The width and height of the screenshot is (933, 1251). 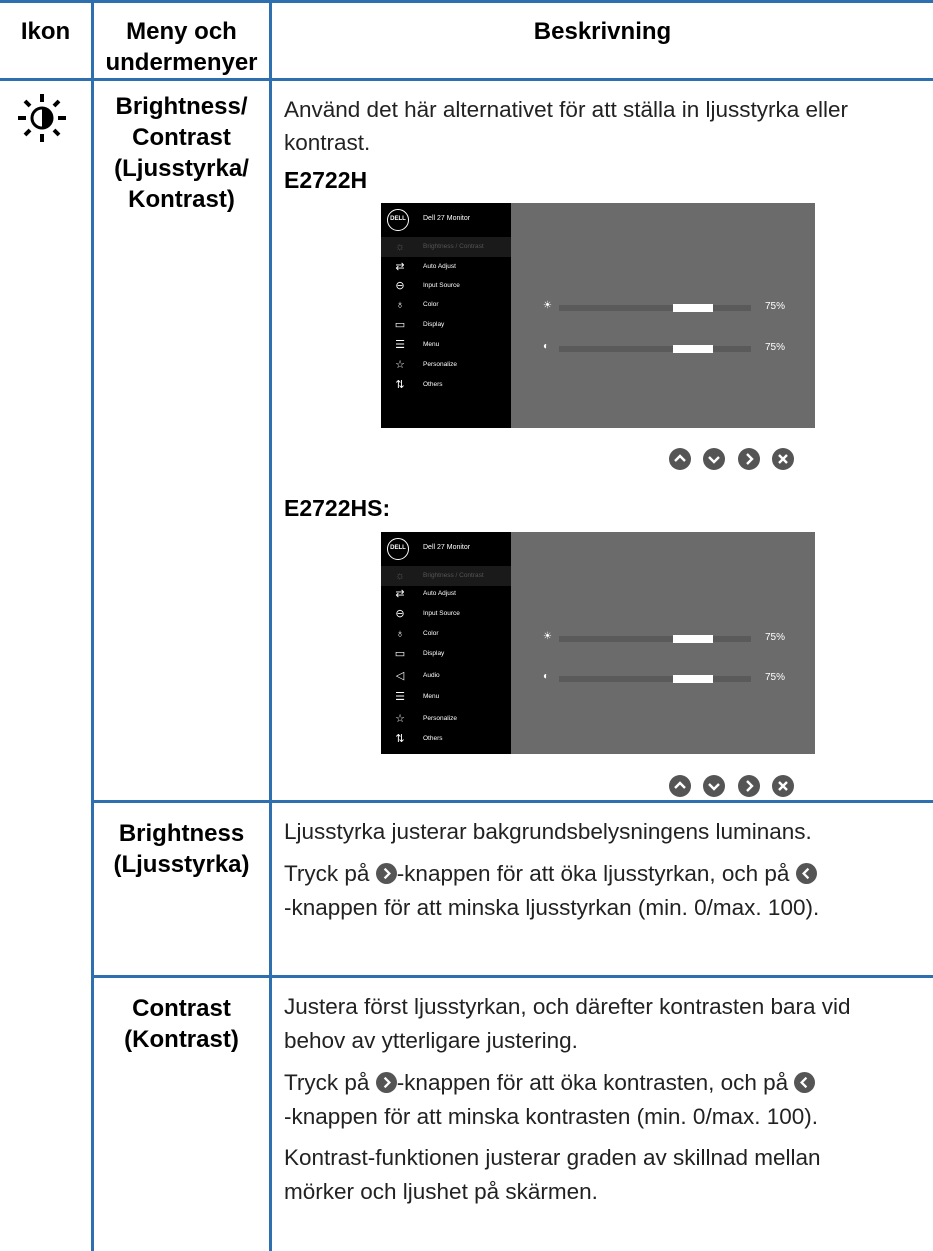 I want to click on header-menu-line2: undermenyer, so click(x=181, y=62).